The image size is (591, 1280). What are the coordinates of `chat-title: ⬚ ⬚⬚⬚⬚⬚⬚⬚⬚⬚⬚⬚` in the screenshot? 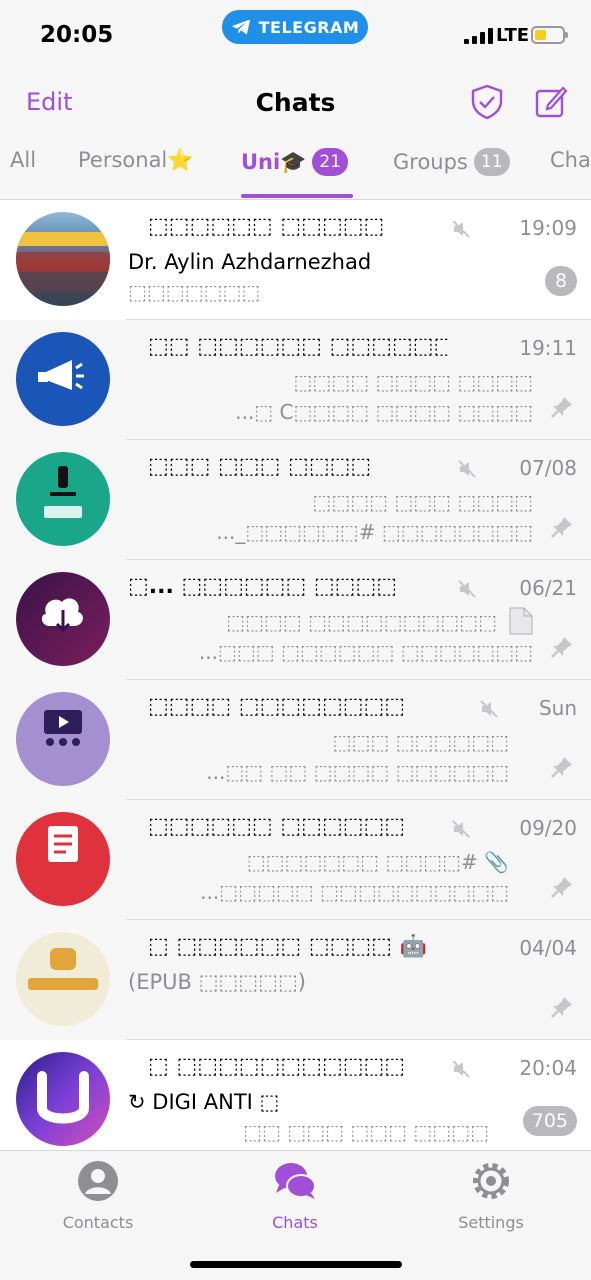 It's located at (277, 1066).